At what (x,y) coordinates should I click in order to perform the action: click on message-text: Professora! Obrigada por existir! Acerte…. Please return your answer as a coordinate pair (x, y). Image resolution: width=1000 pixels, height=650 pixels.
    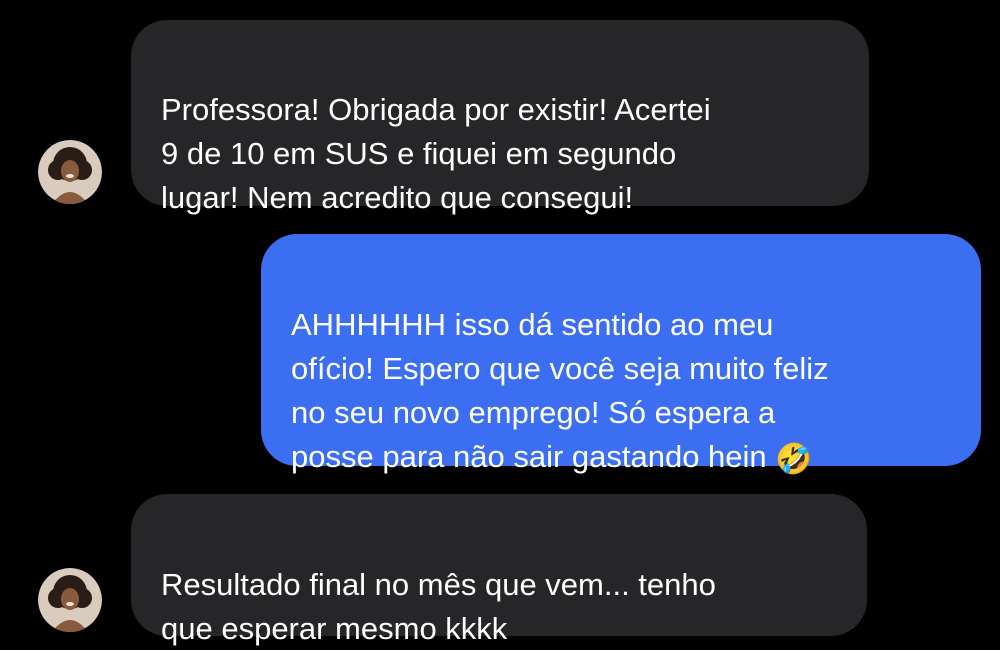
    Looking at the image, I should click on (436, 153).